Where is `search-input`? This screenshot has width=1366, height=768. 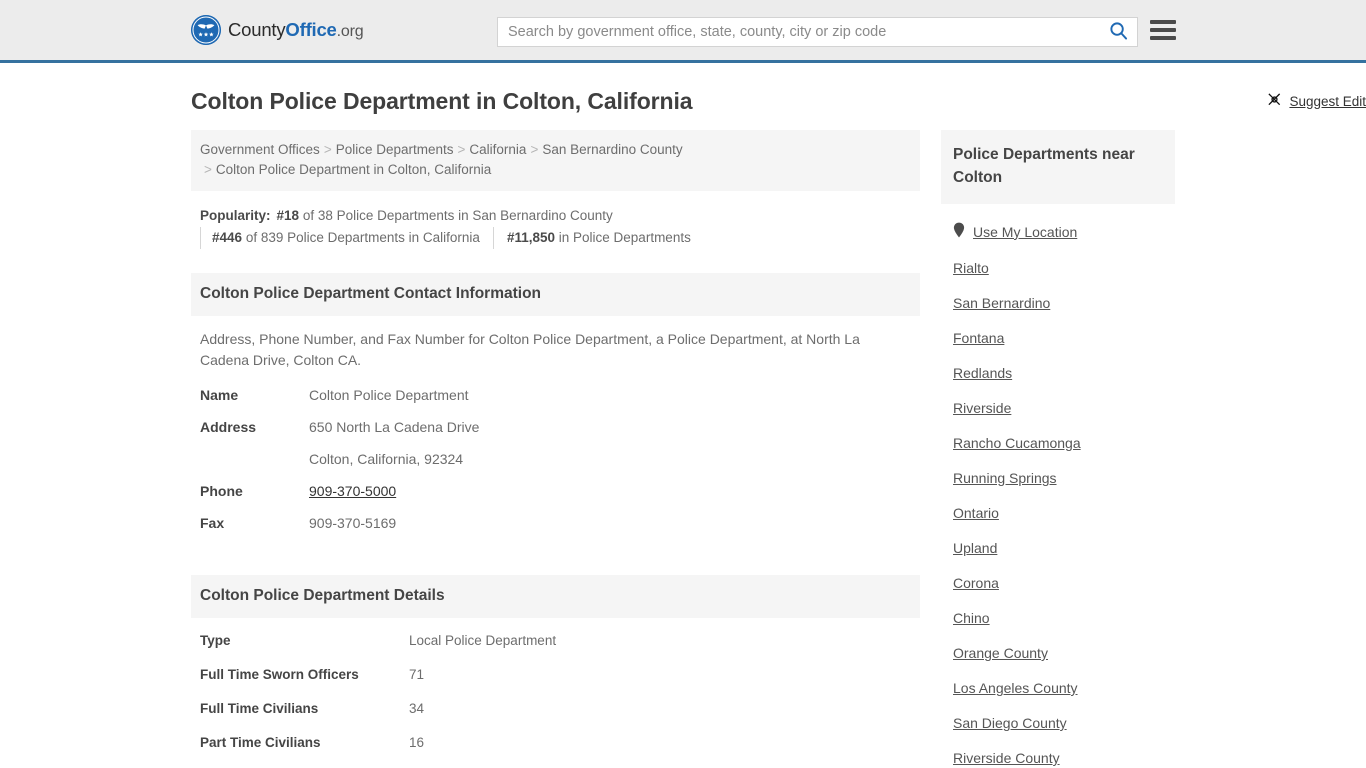 search-input is located at coordinates (798, 32).